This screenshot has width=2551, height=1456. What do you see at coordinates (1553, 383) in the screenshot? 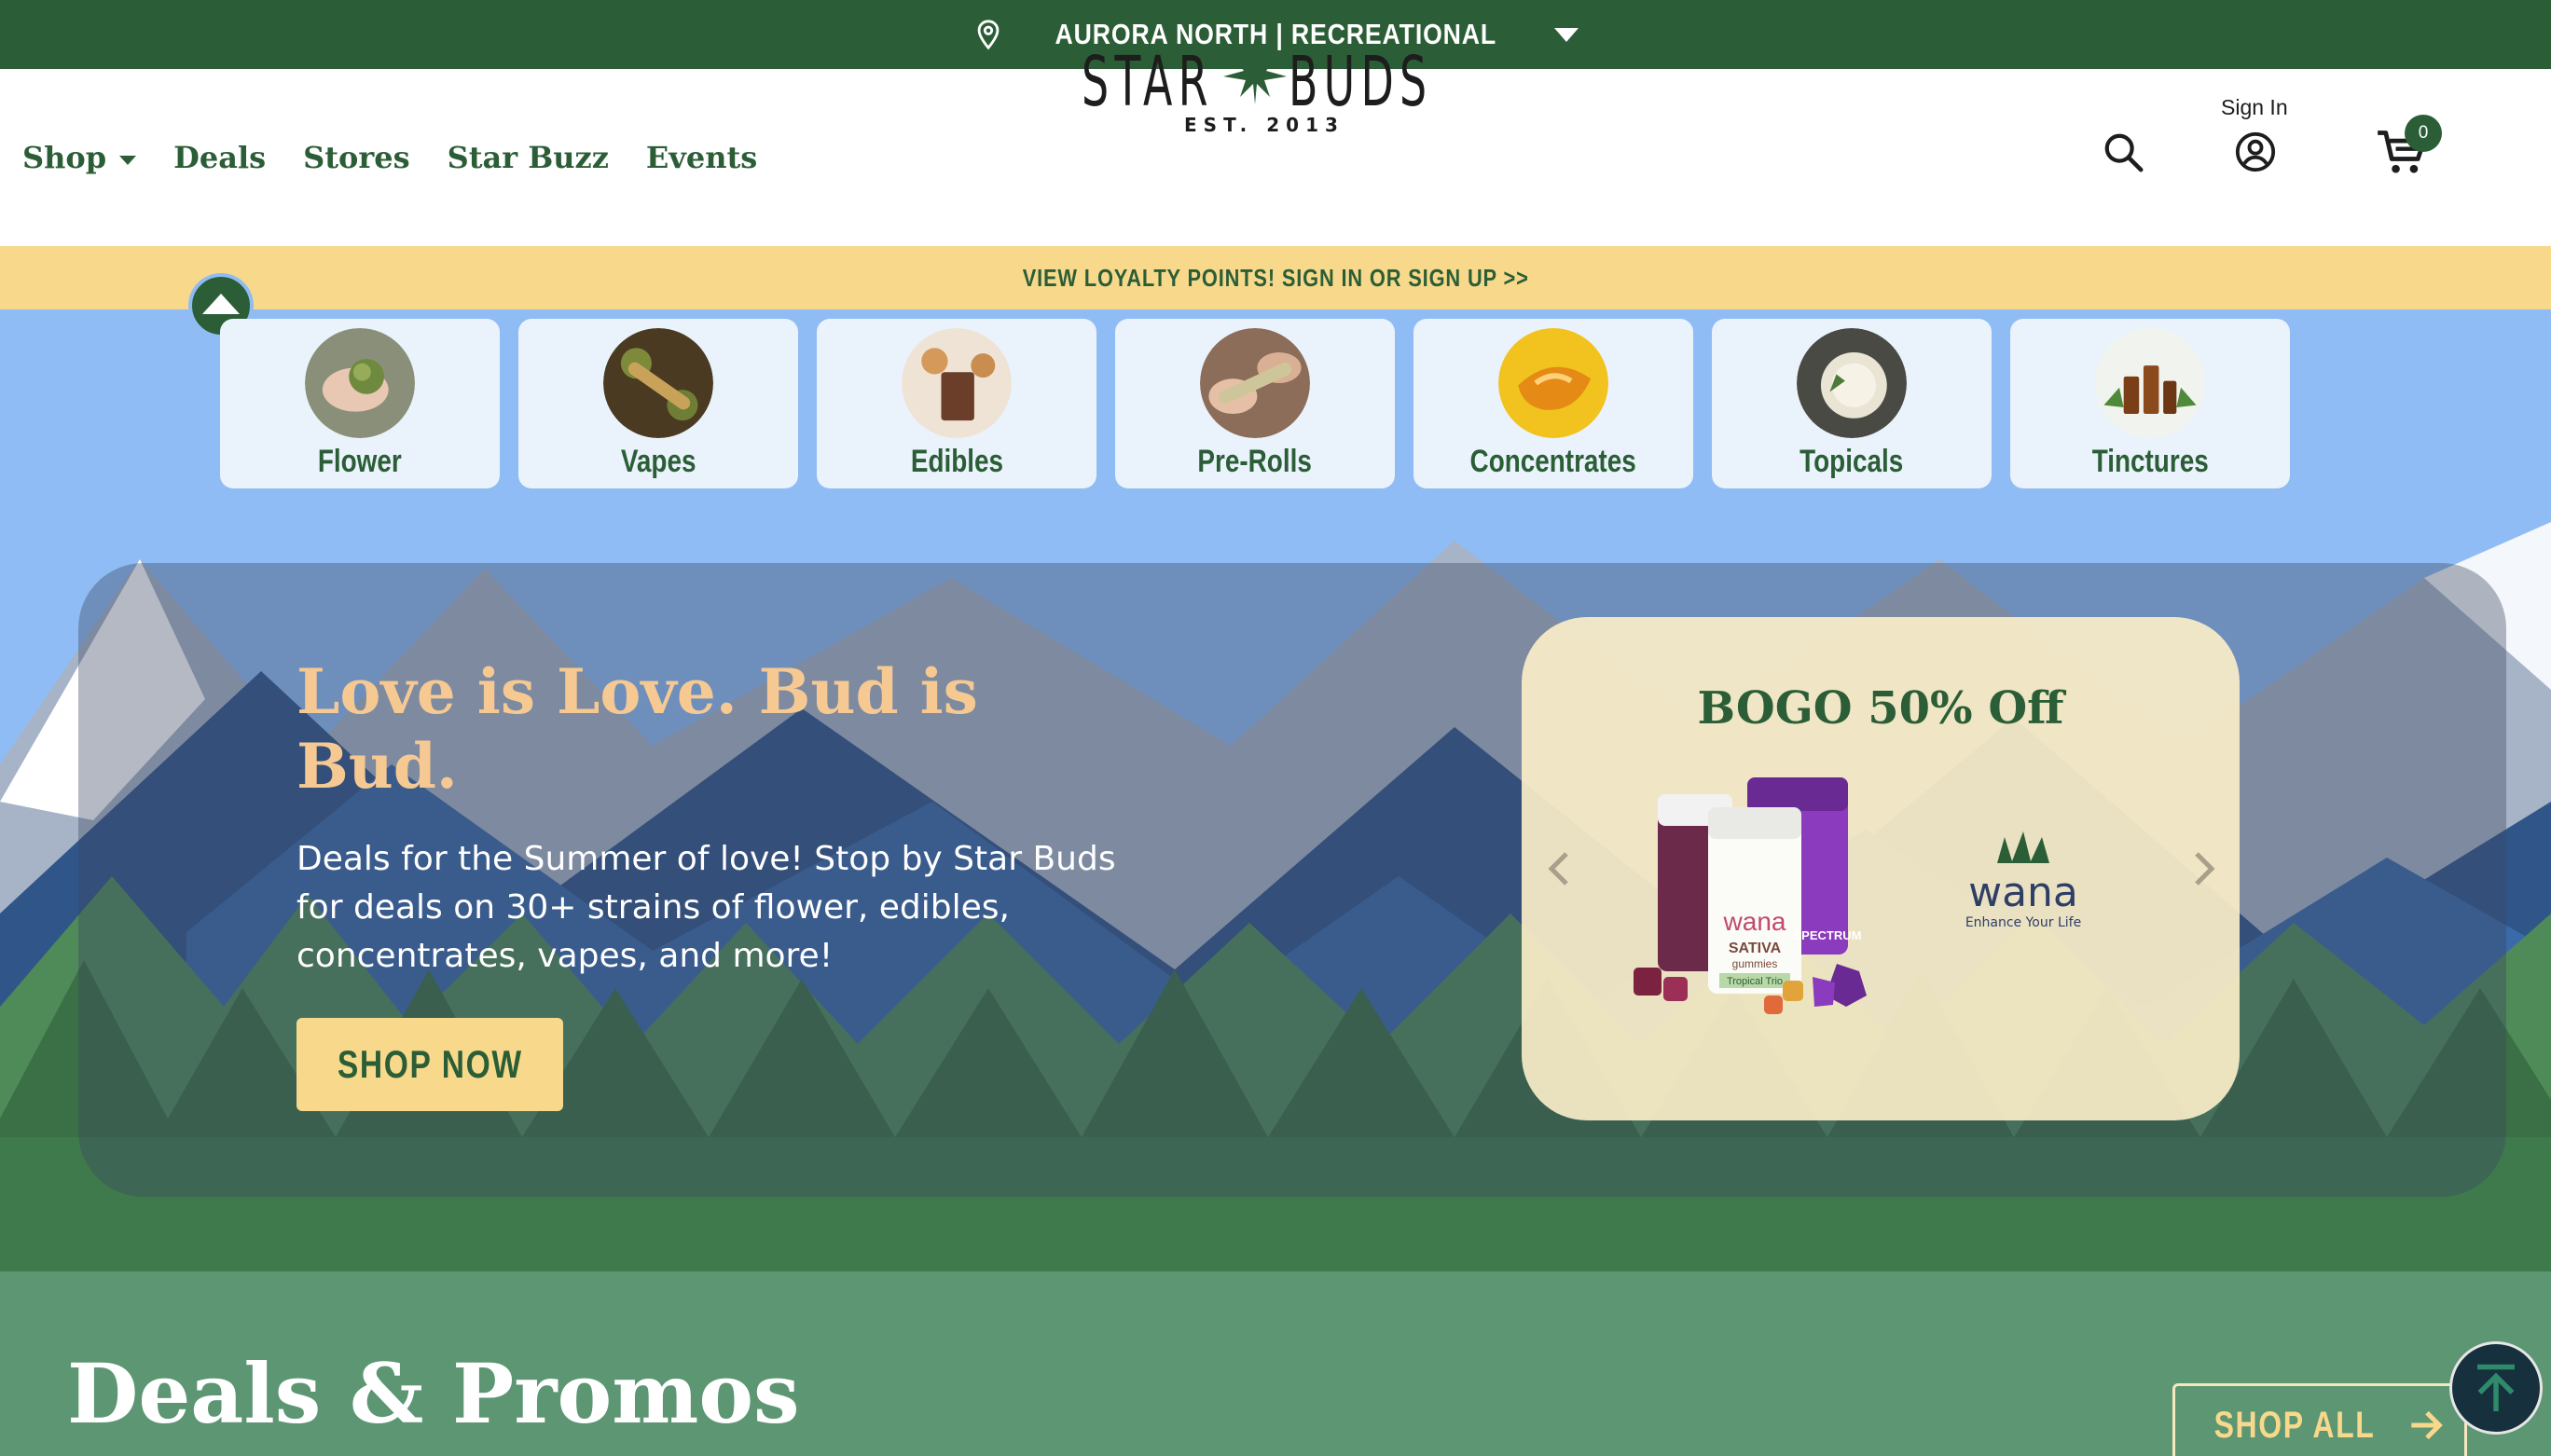
I see `concentrates-thumb-icon` at bounding box center [1553, 383].